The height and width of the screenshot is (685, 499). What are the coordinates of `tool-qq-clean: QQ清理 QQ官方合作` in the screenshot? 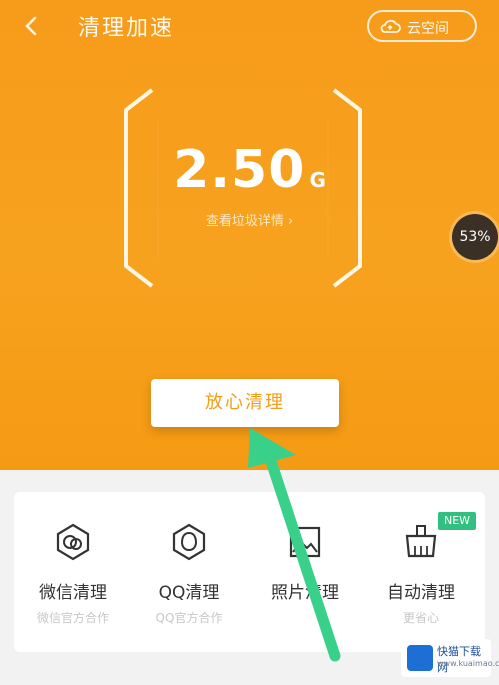 It's located at (189, 574).